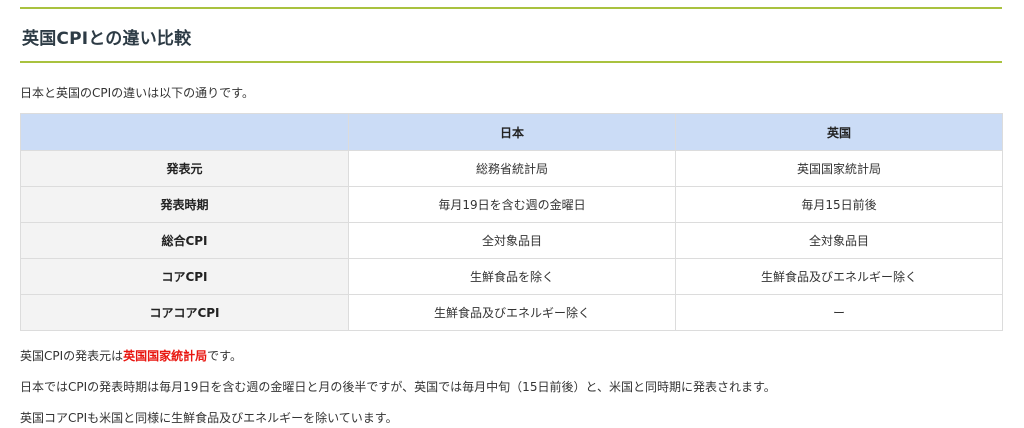 The width and height of the screenshot is (1024, 428). I want to click on header-uk: 英国, so click(839, 132).